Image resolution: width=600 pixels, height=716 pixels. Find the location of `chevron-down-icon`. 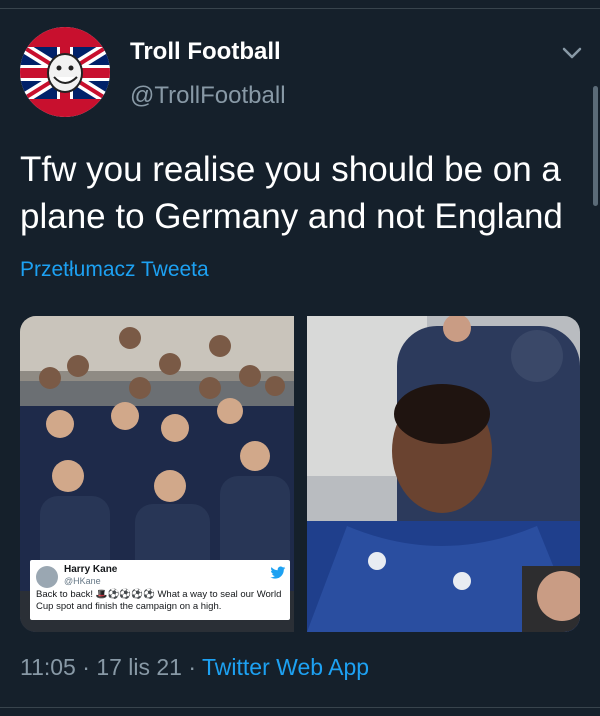

chevron-down-icon is located at coordinates (572, 53).